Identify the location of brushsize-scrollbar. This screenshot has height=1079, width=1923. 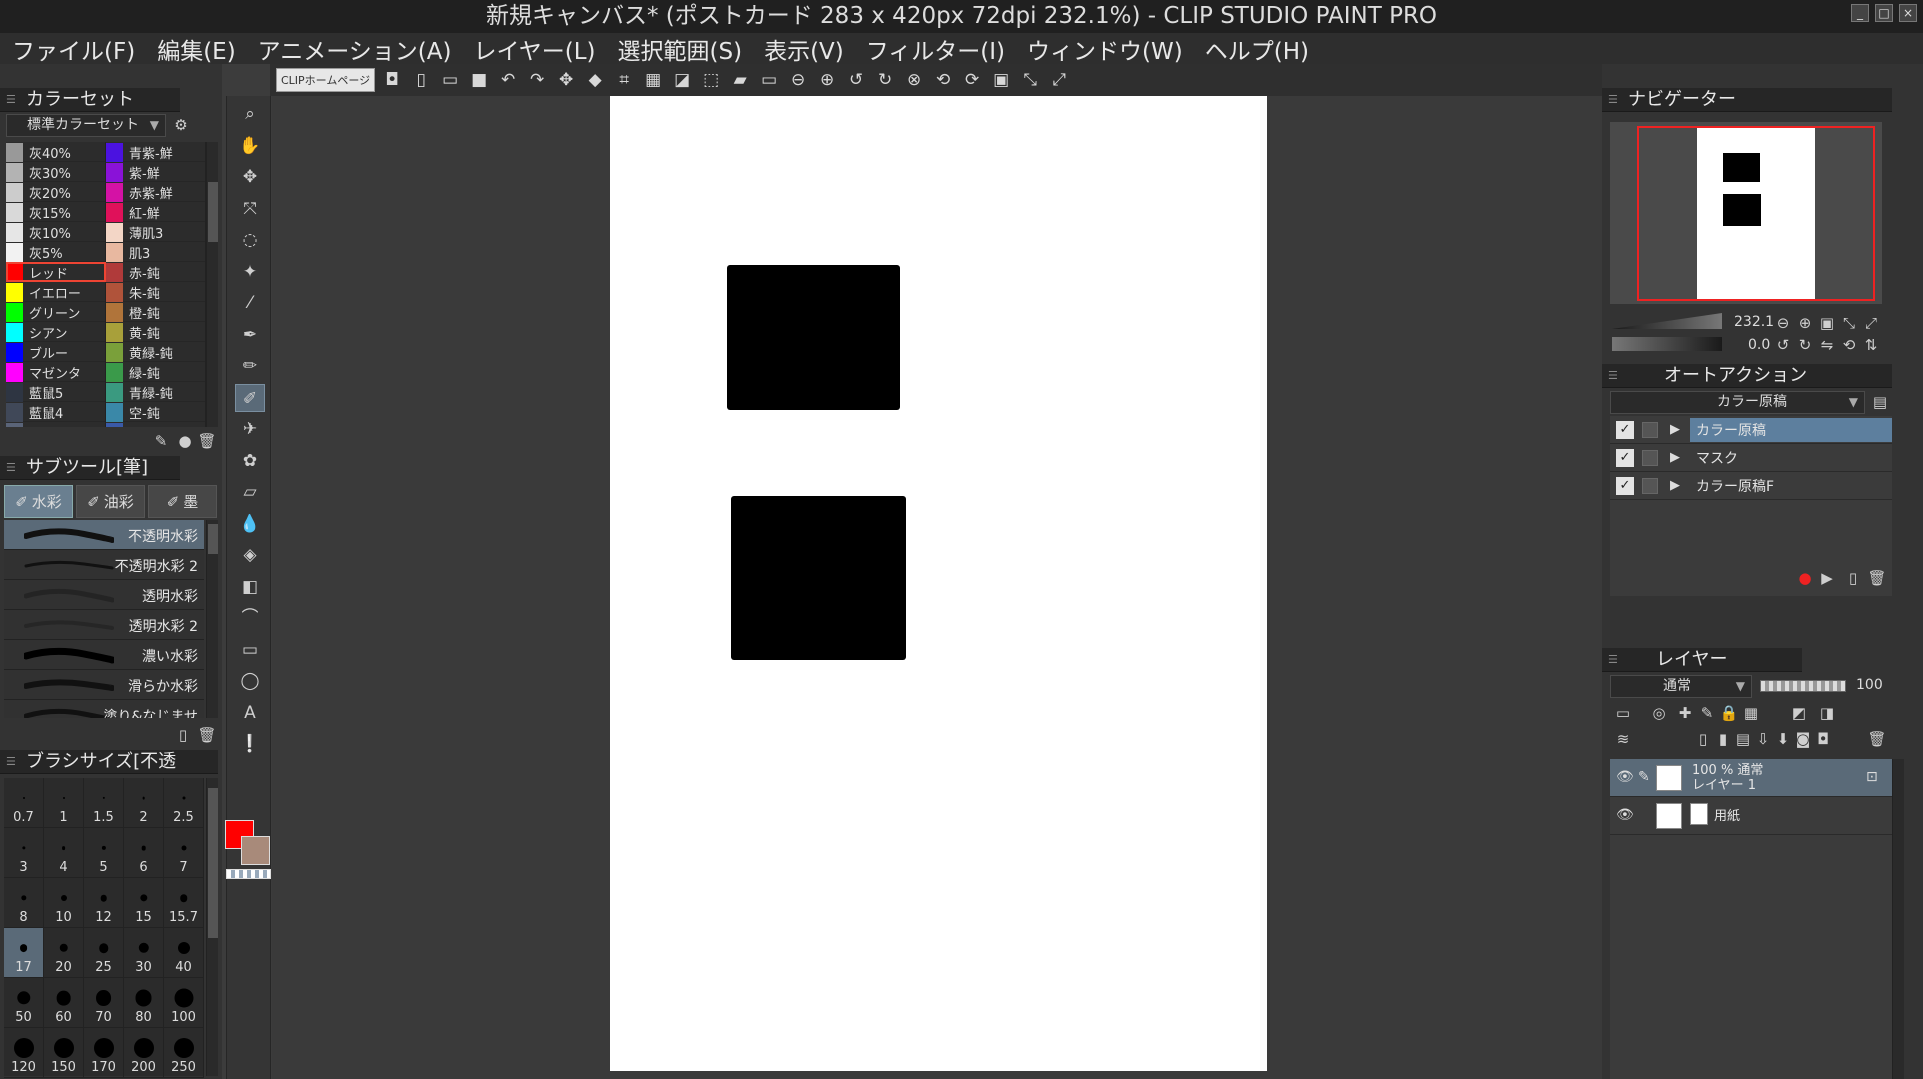
(212, 927).